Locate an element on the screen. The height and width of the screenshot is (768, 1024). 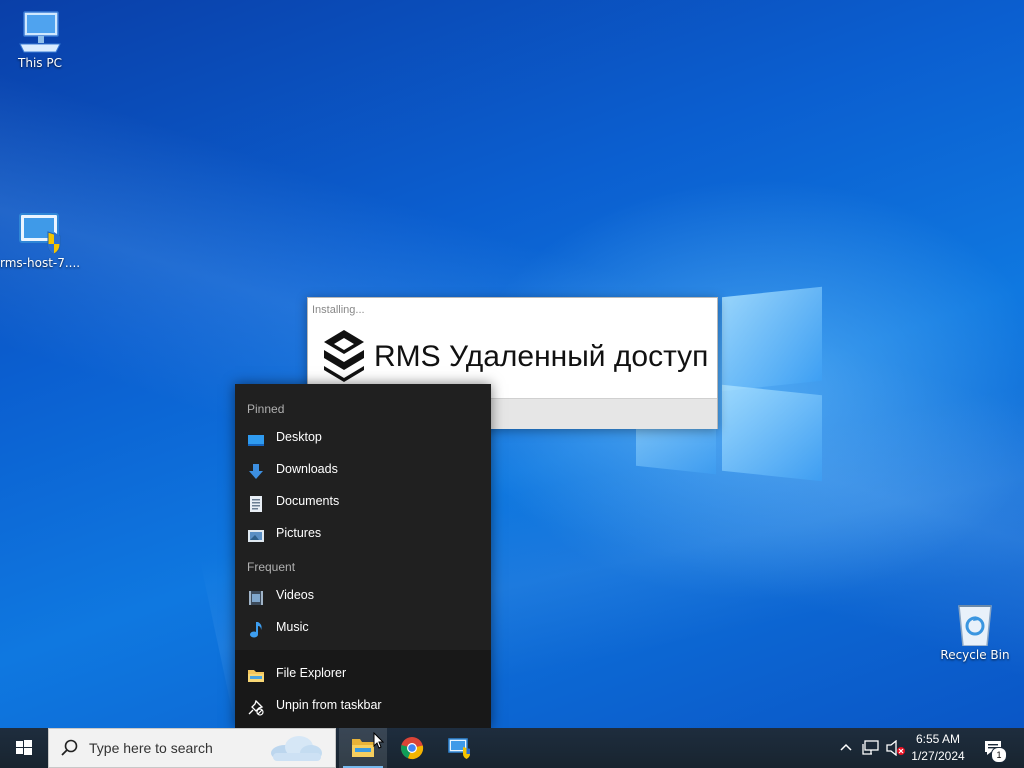
video-icon is located at coordinates (256, 596).